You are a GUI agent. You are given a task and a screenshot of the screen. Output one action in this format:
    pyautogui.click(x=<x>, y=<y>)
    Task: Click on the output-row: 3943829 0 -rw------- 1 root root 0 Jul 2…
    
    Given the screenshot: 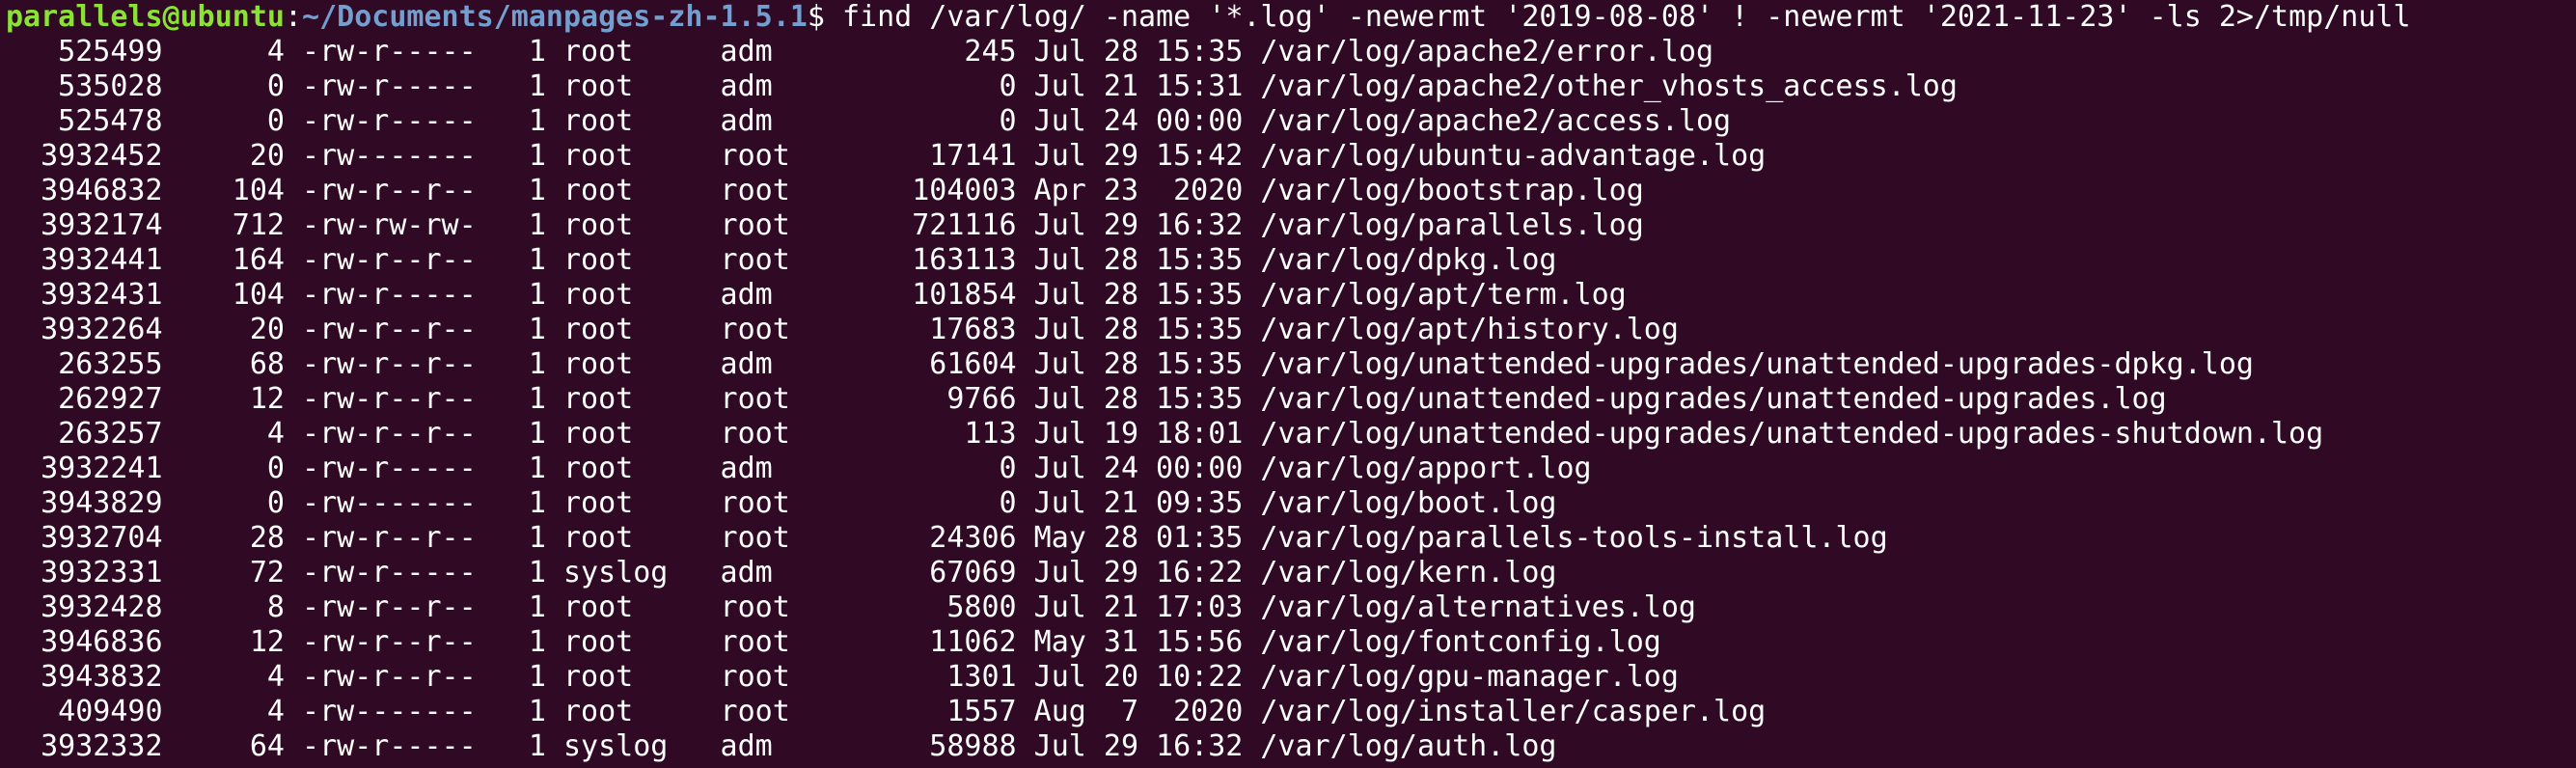 What is the action you would take?
    pyautogui.click(x=781, y=503)
    